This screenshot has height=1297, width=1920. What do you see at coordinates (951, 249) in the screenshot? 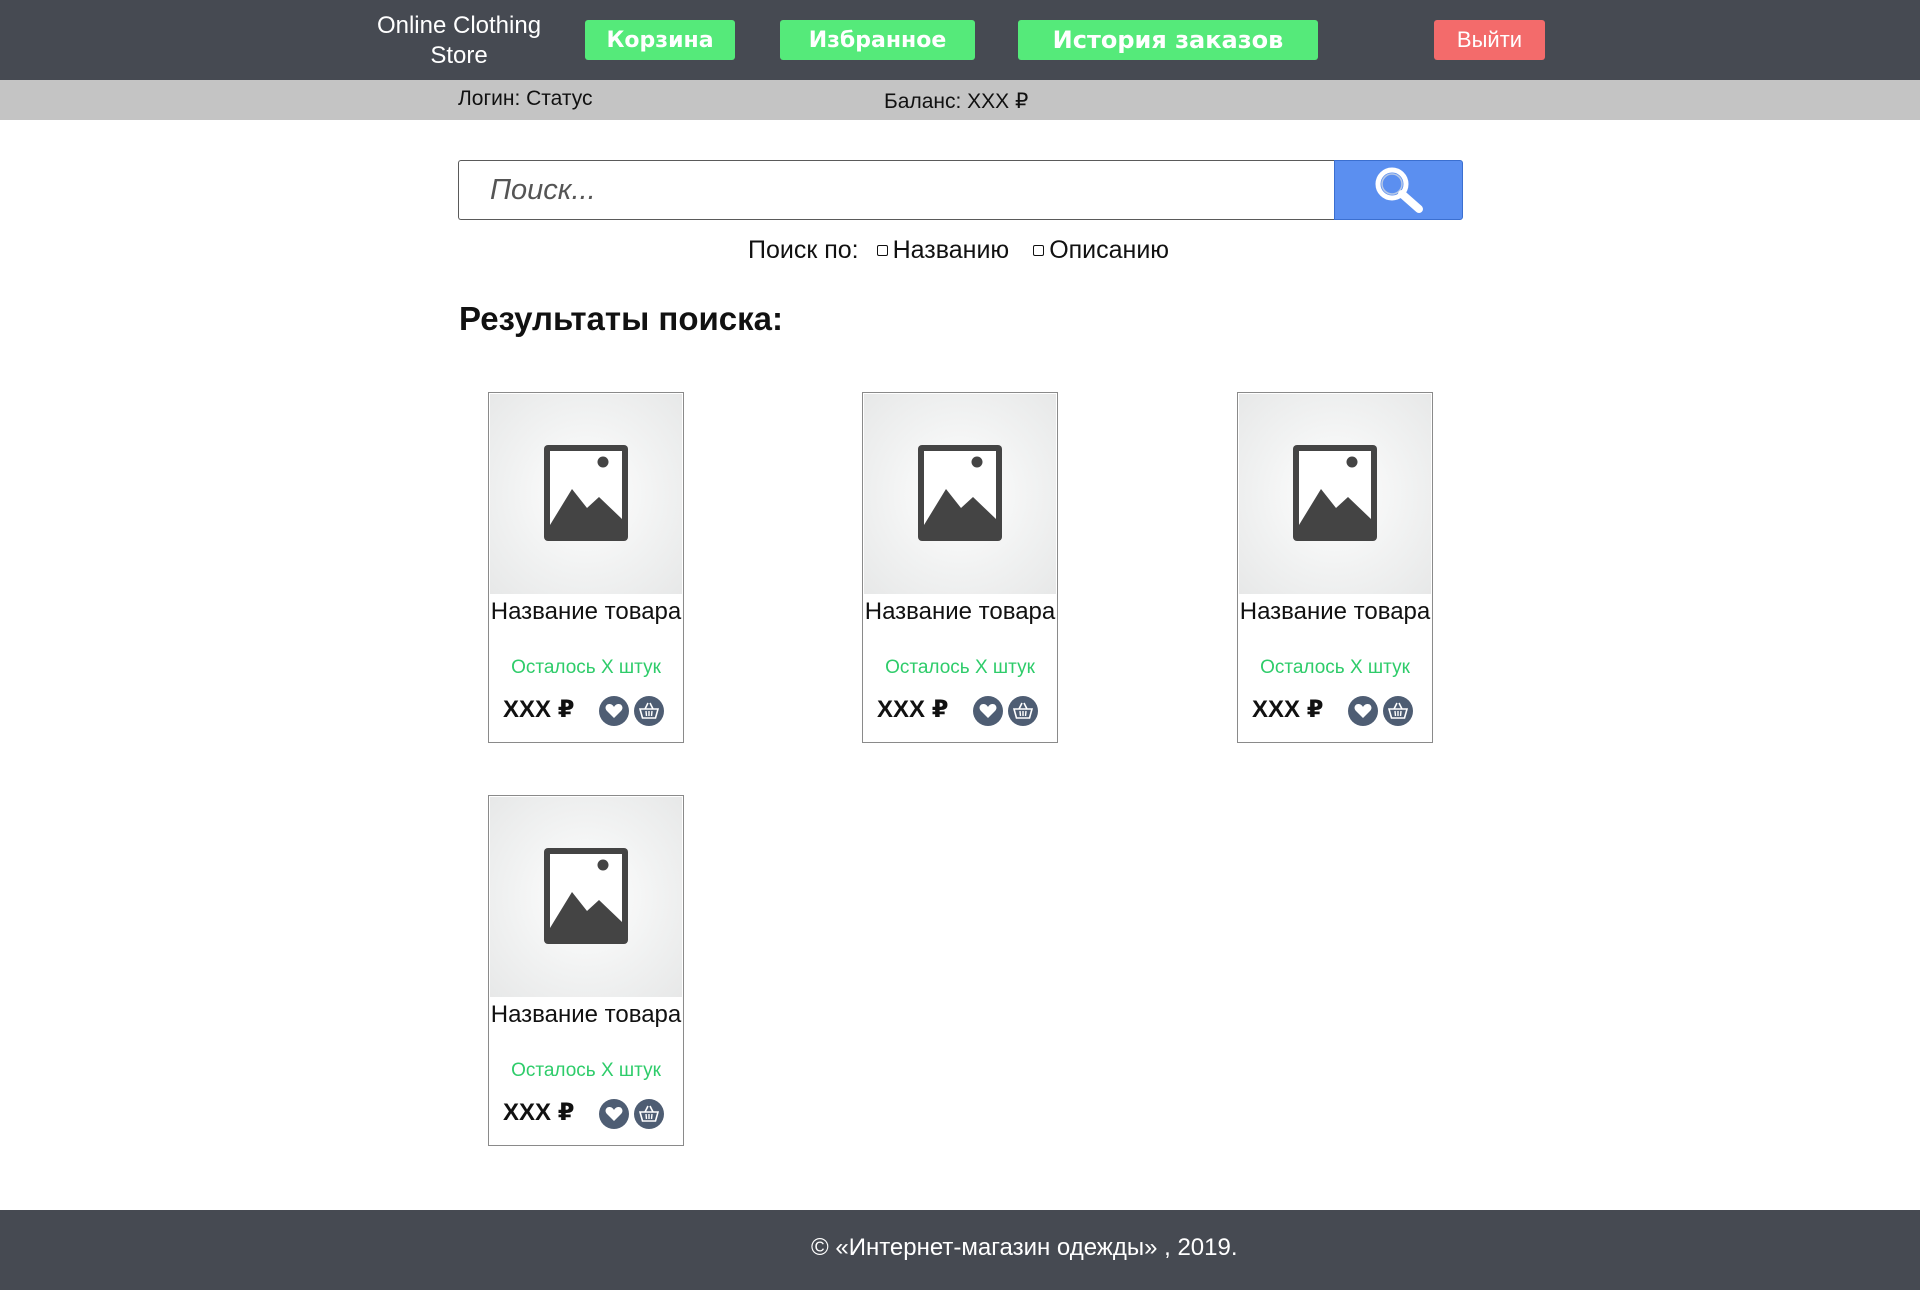
I see `checkbox-label: Названию` at bounding box center [951, 249].